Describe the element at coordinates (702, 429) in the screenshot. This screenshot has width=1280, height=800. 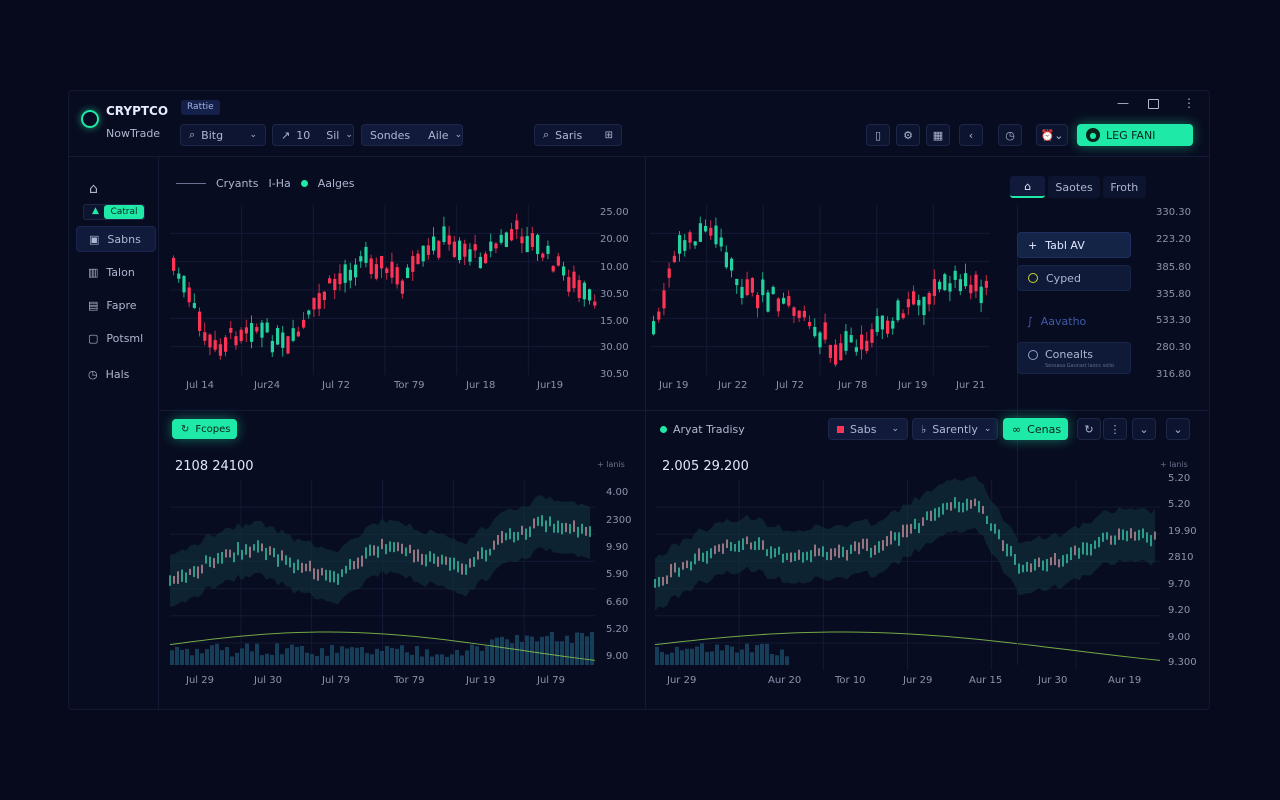
I see `chart-legend: Aryat Tradisy` at that location.